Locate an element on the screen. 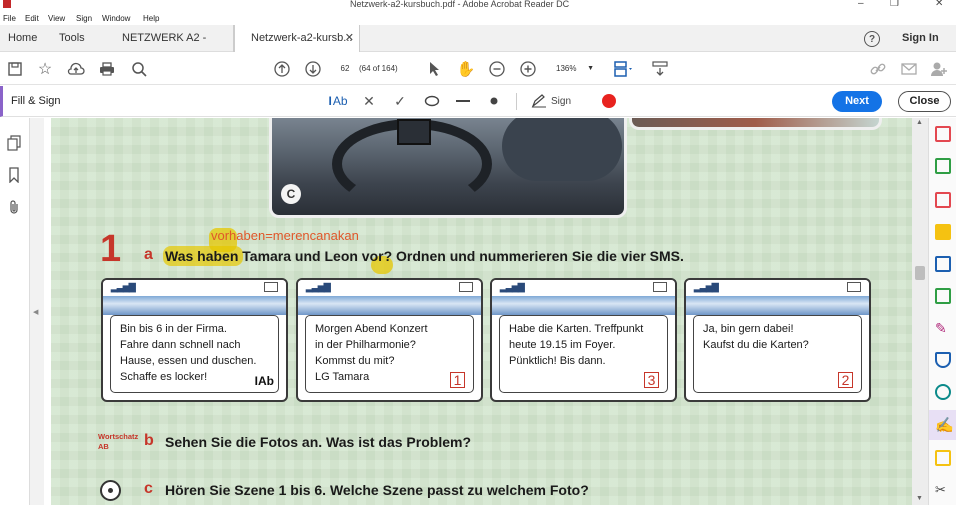  scroll-mode-icon is located at coordinates (660, 69).